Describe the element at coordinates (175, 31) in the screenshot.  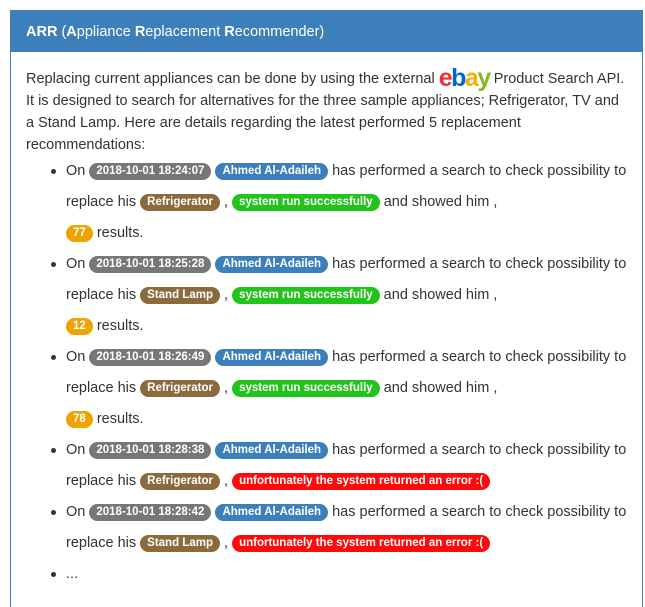
I see `panel-title: ARR (Appliance Replacement Recommender)` at that location.